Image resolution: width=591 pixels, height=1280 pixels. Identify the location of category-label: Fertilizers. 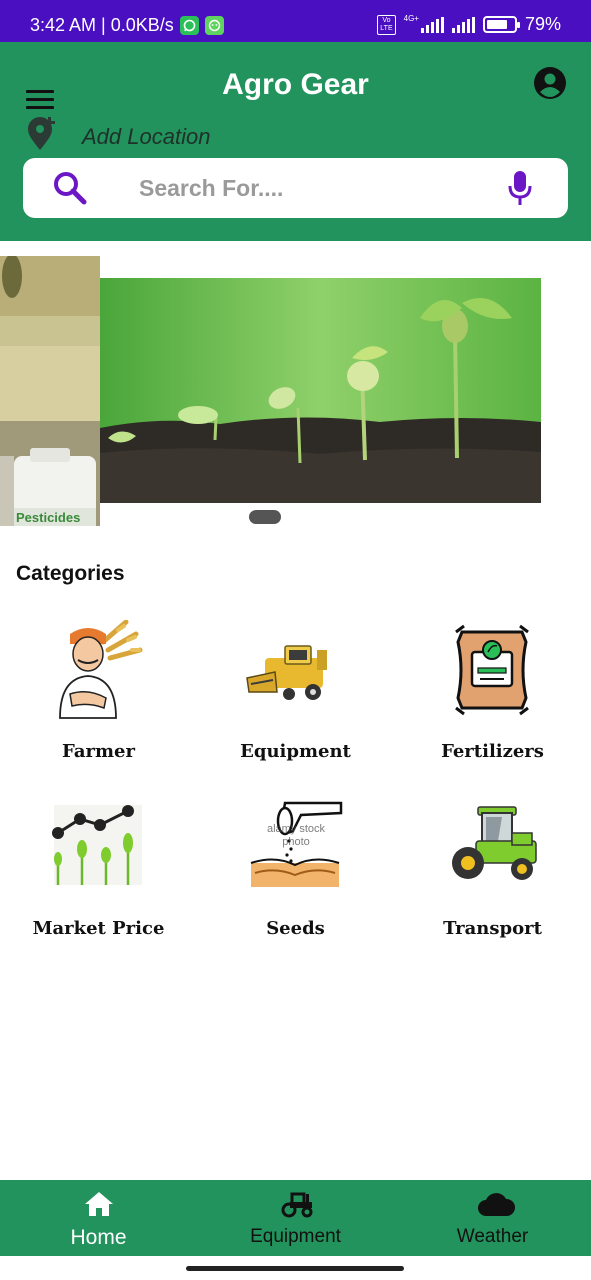
(492, 751).